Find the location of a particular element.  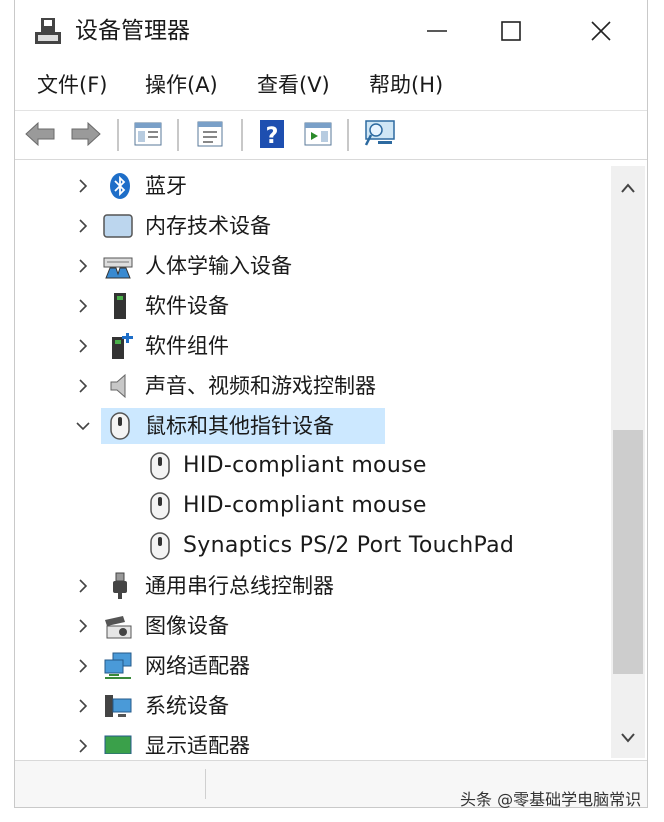

tree-item-label: 显示适配器 is located at coordinates (197, 744).